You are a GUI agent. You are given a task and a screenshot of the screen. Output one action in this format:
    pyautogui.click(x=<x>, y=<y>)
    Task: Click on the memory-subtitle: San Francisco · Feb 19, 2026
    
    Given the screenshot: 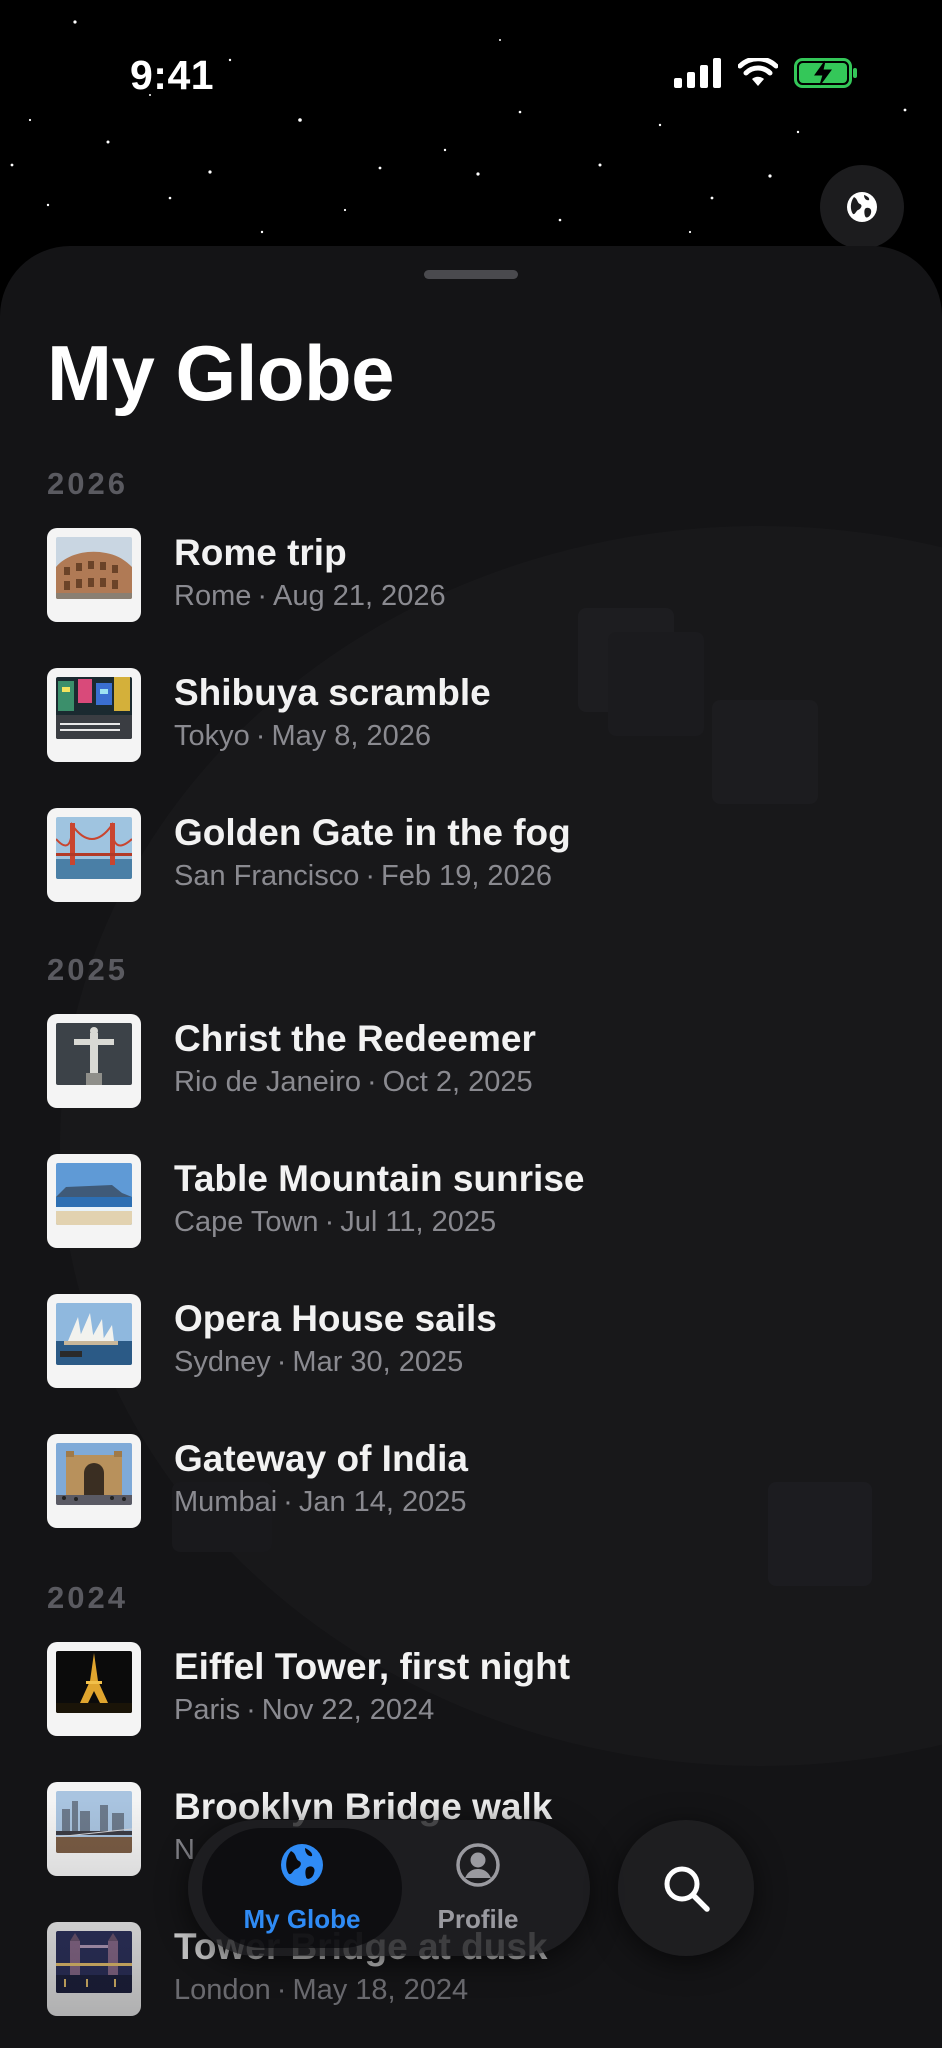 What is the action you would take?
    pyautogui.click(x=363, y=876)
    